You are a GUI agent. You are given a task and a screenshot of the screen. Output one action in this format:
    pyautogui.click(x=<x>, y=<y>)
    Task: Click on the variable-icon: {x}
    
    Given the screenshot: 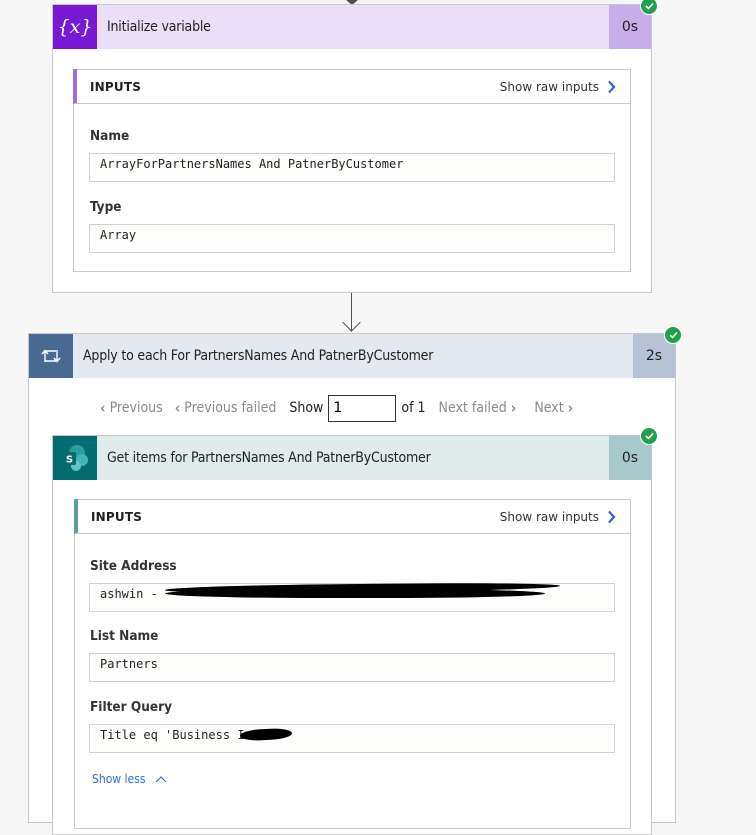 What is the action you would take?
    pyautogui.click(x=75, y=27)
    